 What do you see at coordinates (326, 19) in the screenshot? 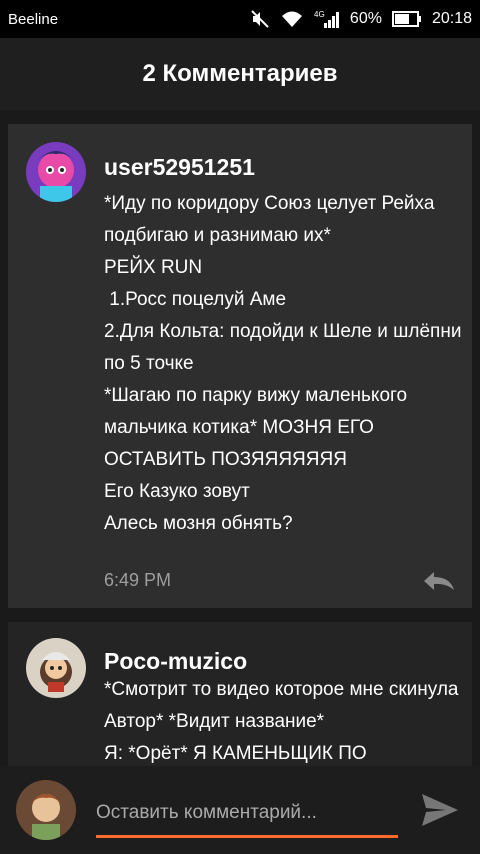
I see `signal-icon: 4G` at bounding box center [326, 19].